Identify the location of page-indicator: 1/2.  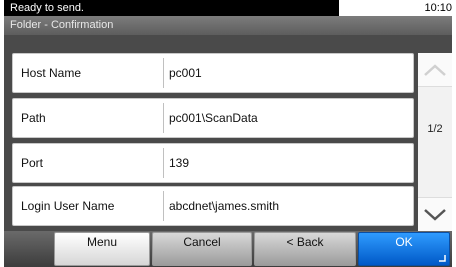
(435, 129).